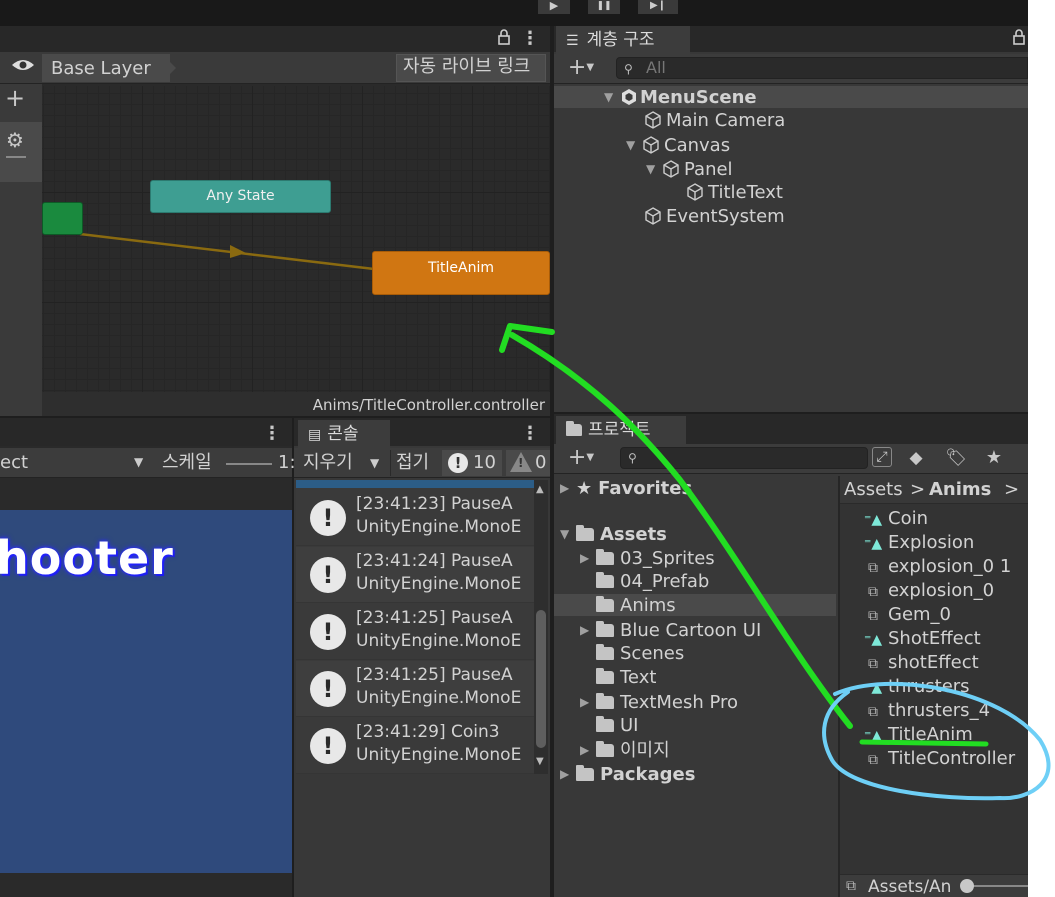 The height and width of the screenshot is (897, 1055). What do you see at coordinates (629, 725) in the screenshot?
I see `folder-label: UI` at bounding box center [629, 725].